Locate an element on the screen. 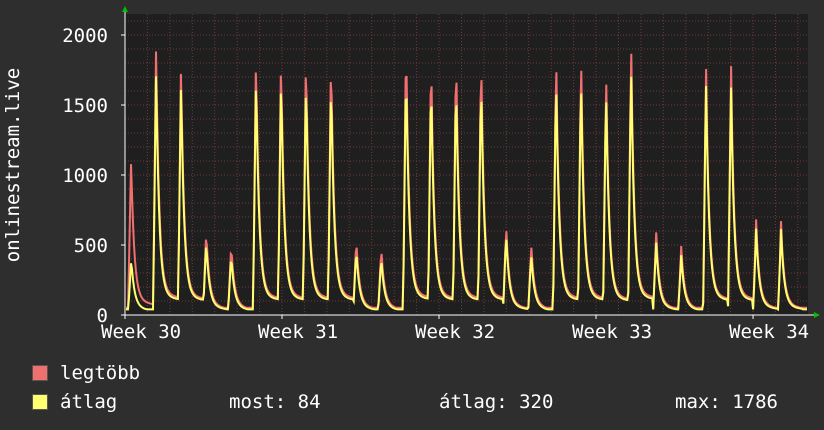 The width and height of the screenshot is (824, 430). x-tick-label: Week 31 is located at coordinates (298, 332).